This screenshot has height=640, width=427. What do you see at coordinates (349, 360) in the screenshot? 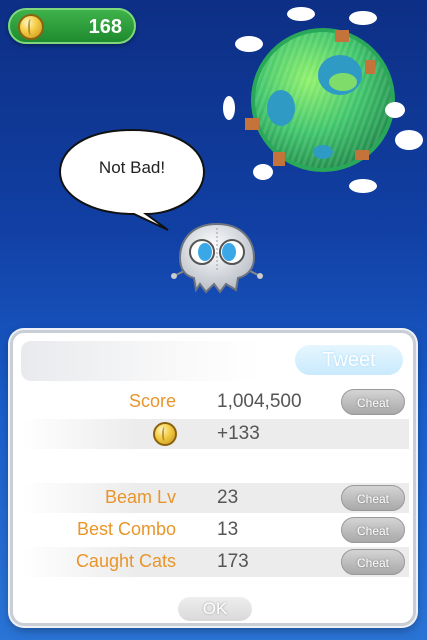
I see `tweet-button: Tweet` at bounding box center [349, 360].